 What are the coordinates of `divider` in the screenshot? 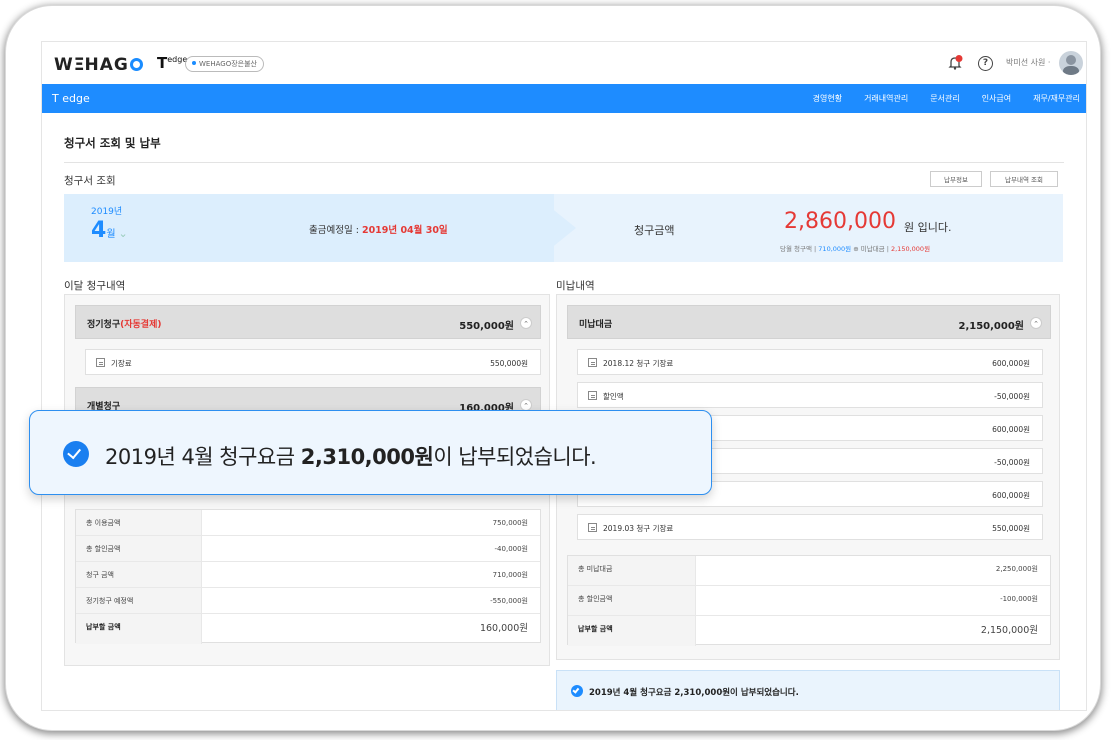 It's located at (564, 162).